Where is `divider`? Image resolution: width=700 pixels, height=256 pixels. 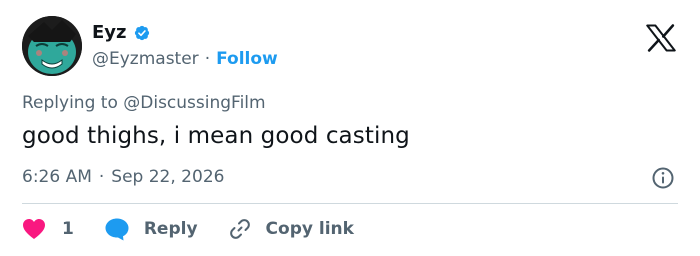
divider is located at coordinates (350, 203).